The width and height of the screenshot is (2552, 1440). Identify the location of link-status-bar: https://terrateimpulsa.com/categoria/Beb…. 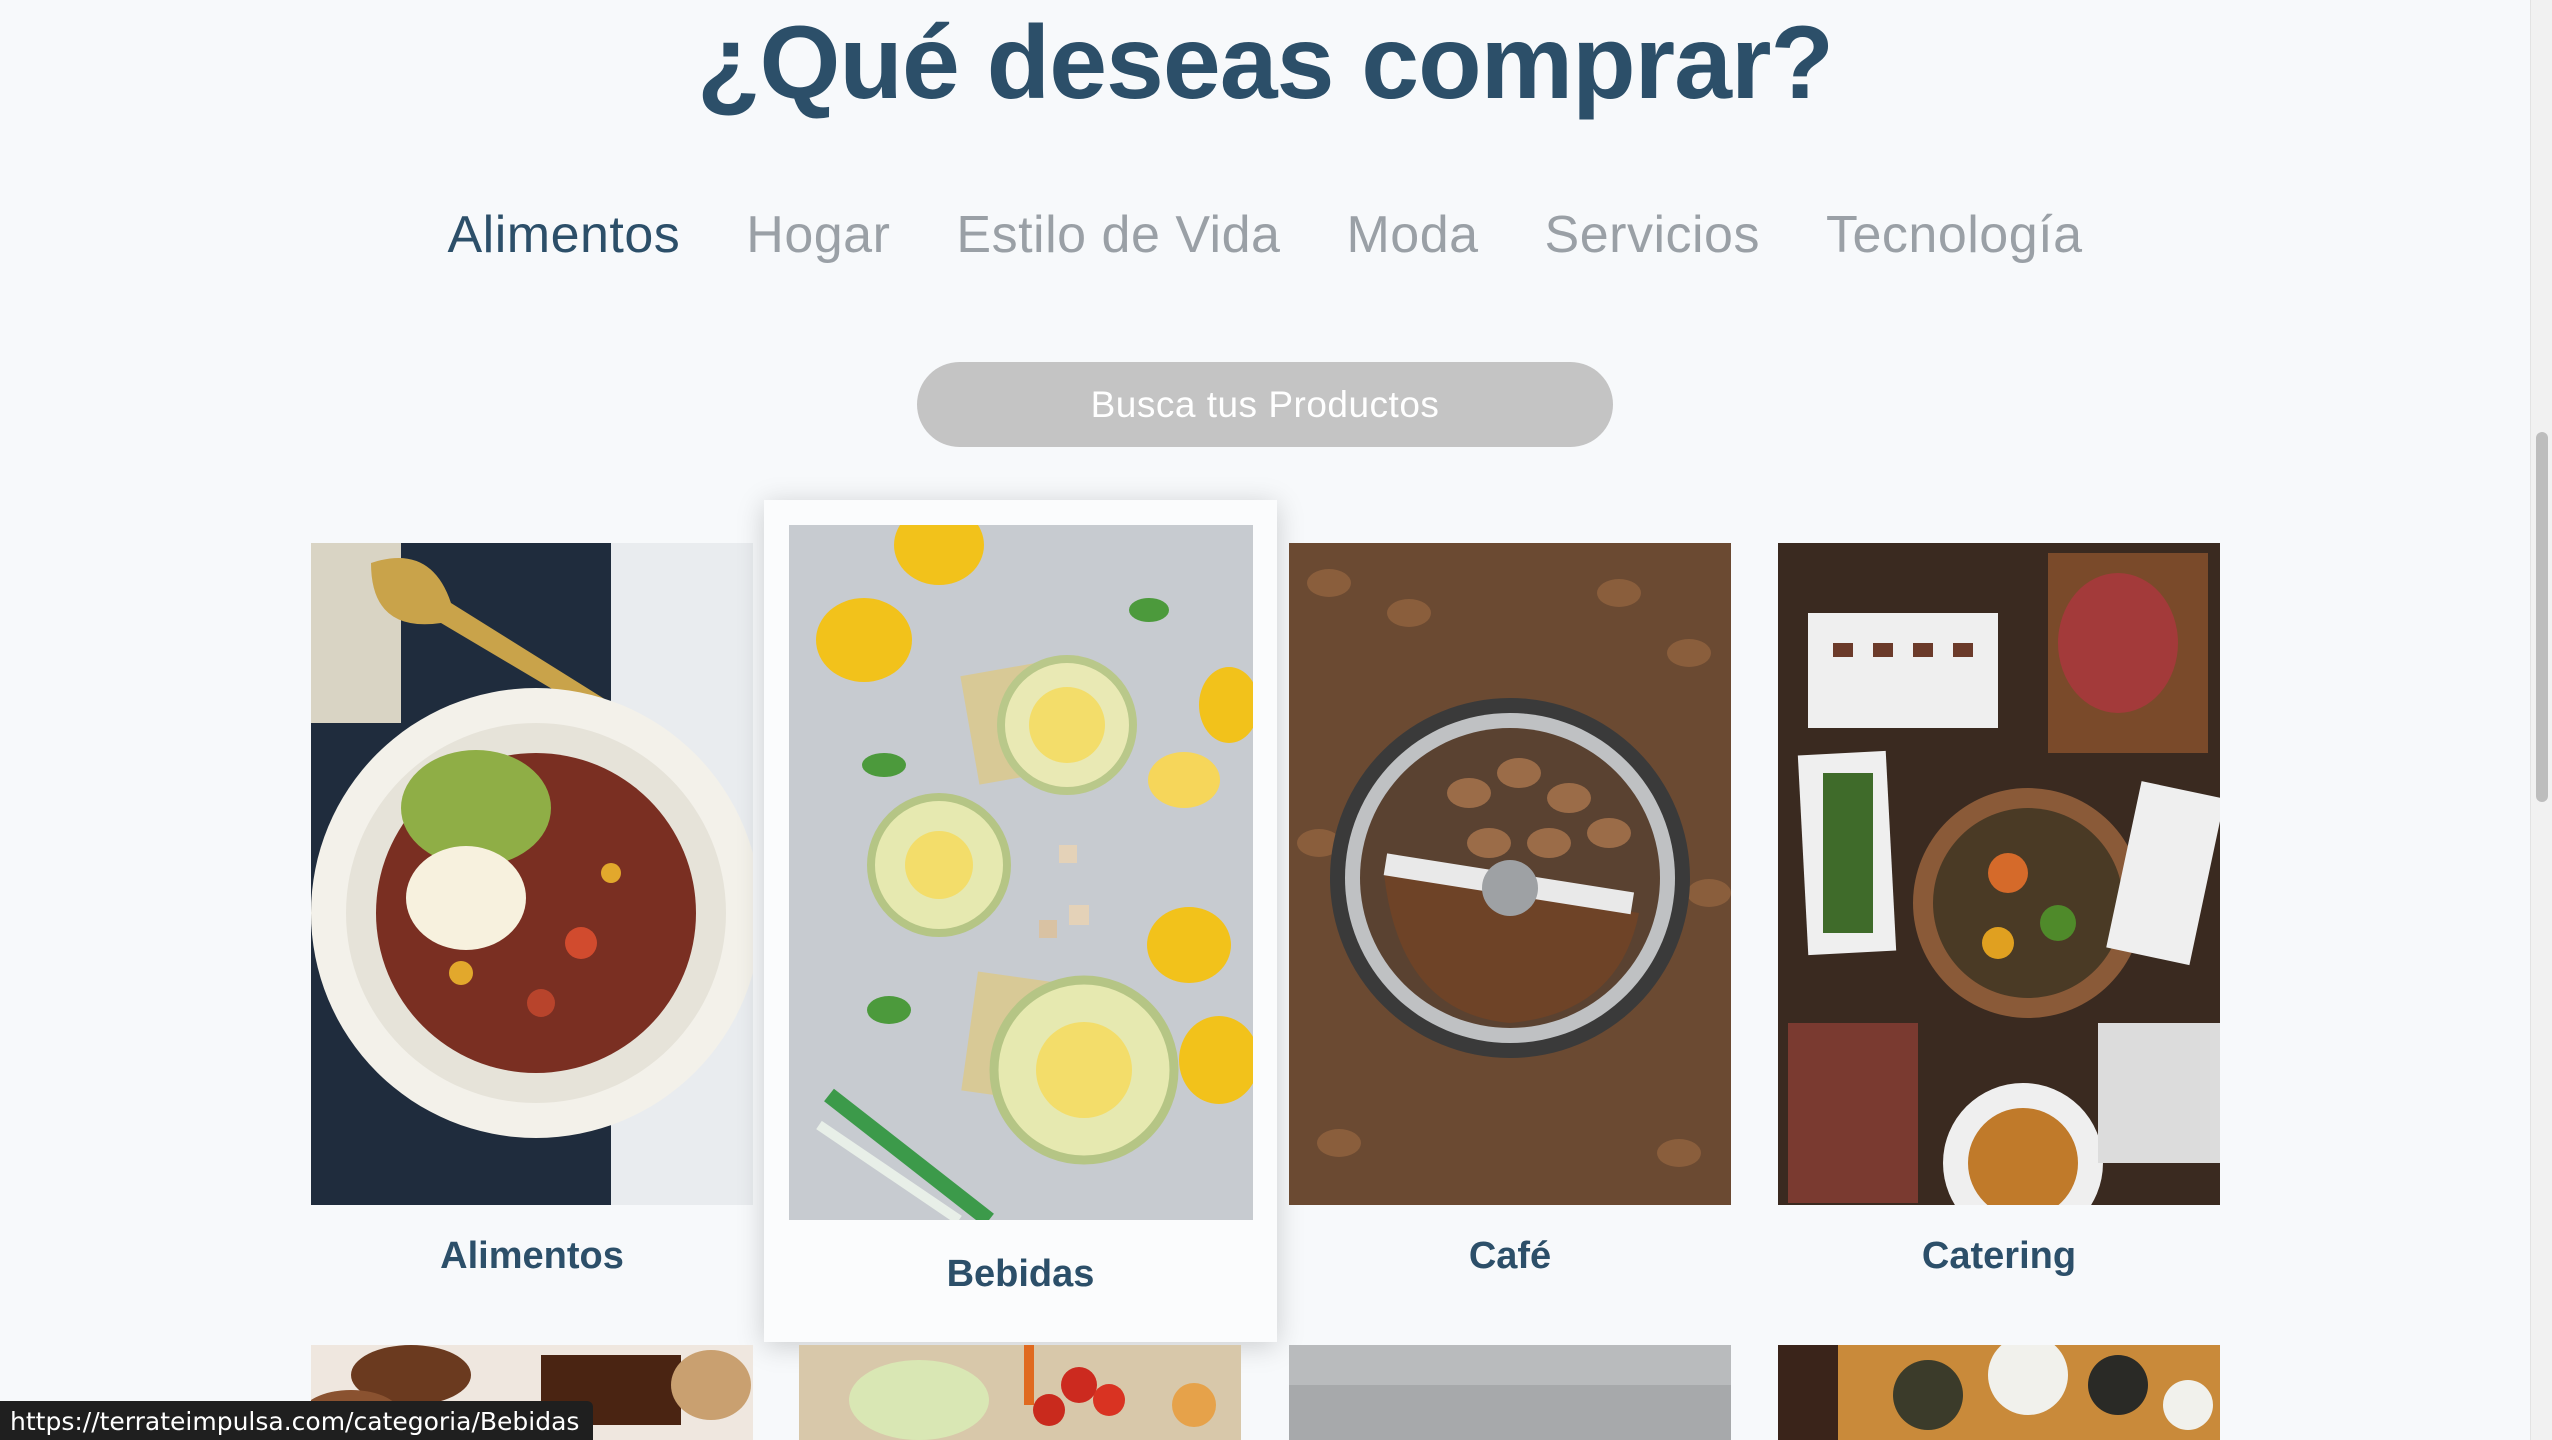
(297, 1420).